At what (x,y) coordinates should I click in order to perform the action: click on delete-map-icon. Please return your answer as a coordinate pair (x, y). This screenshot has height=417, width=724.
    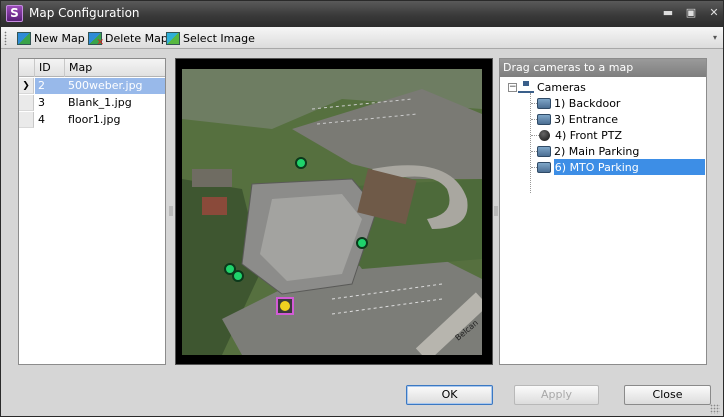
    Looking at the image, I should click on (96, 39).